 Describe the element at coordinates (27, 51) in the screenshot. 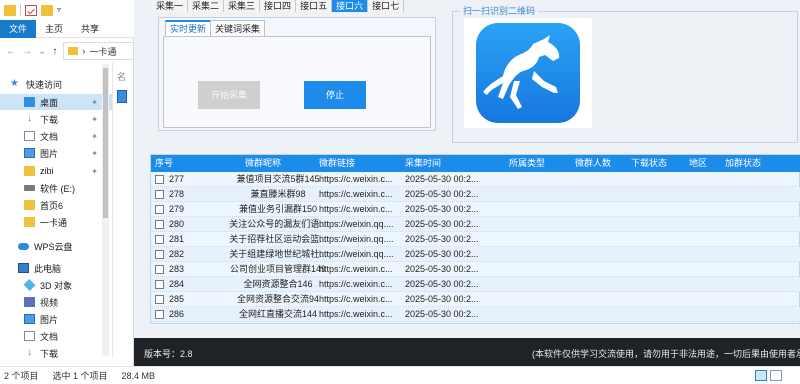

I see `forward-arrow-icon: →` at that location.